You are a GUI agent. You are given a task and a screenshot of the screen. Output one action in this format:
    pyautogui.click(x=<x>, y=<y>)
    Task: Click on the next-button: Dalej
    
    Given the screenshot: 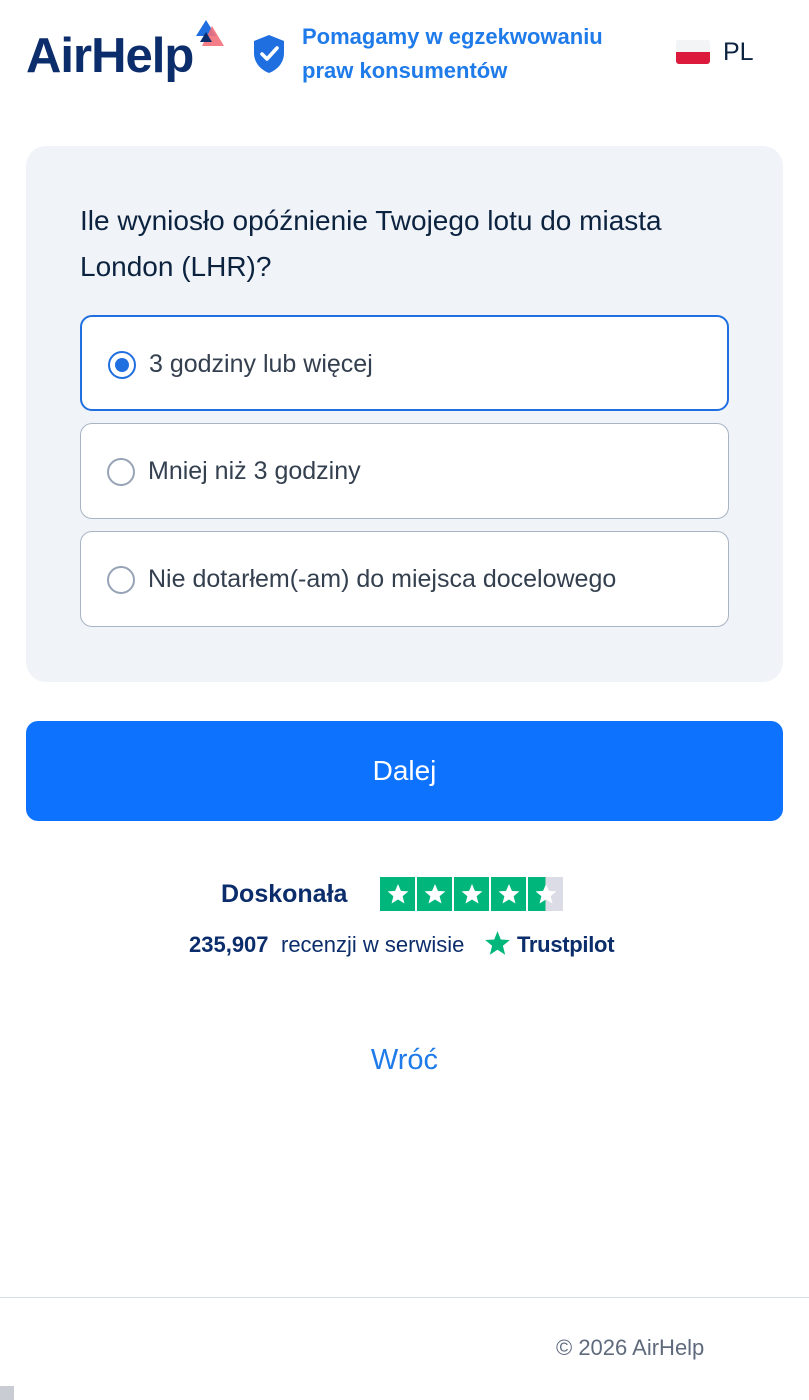 What is the action you would take?
    pyautogui.click(x=404, y=771)
    